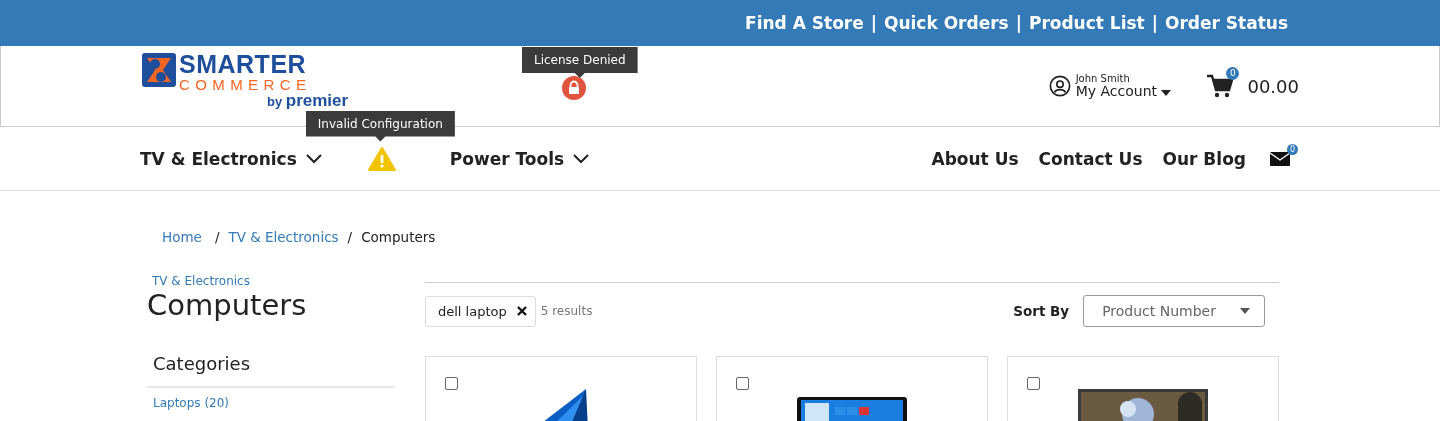 The width and height of the screenshot is (1440, 421). I want to click on filter-chip: dell laptop, so click(480, 311).